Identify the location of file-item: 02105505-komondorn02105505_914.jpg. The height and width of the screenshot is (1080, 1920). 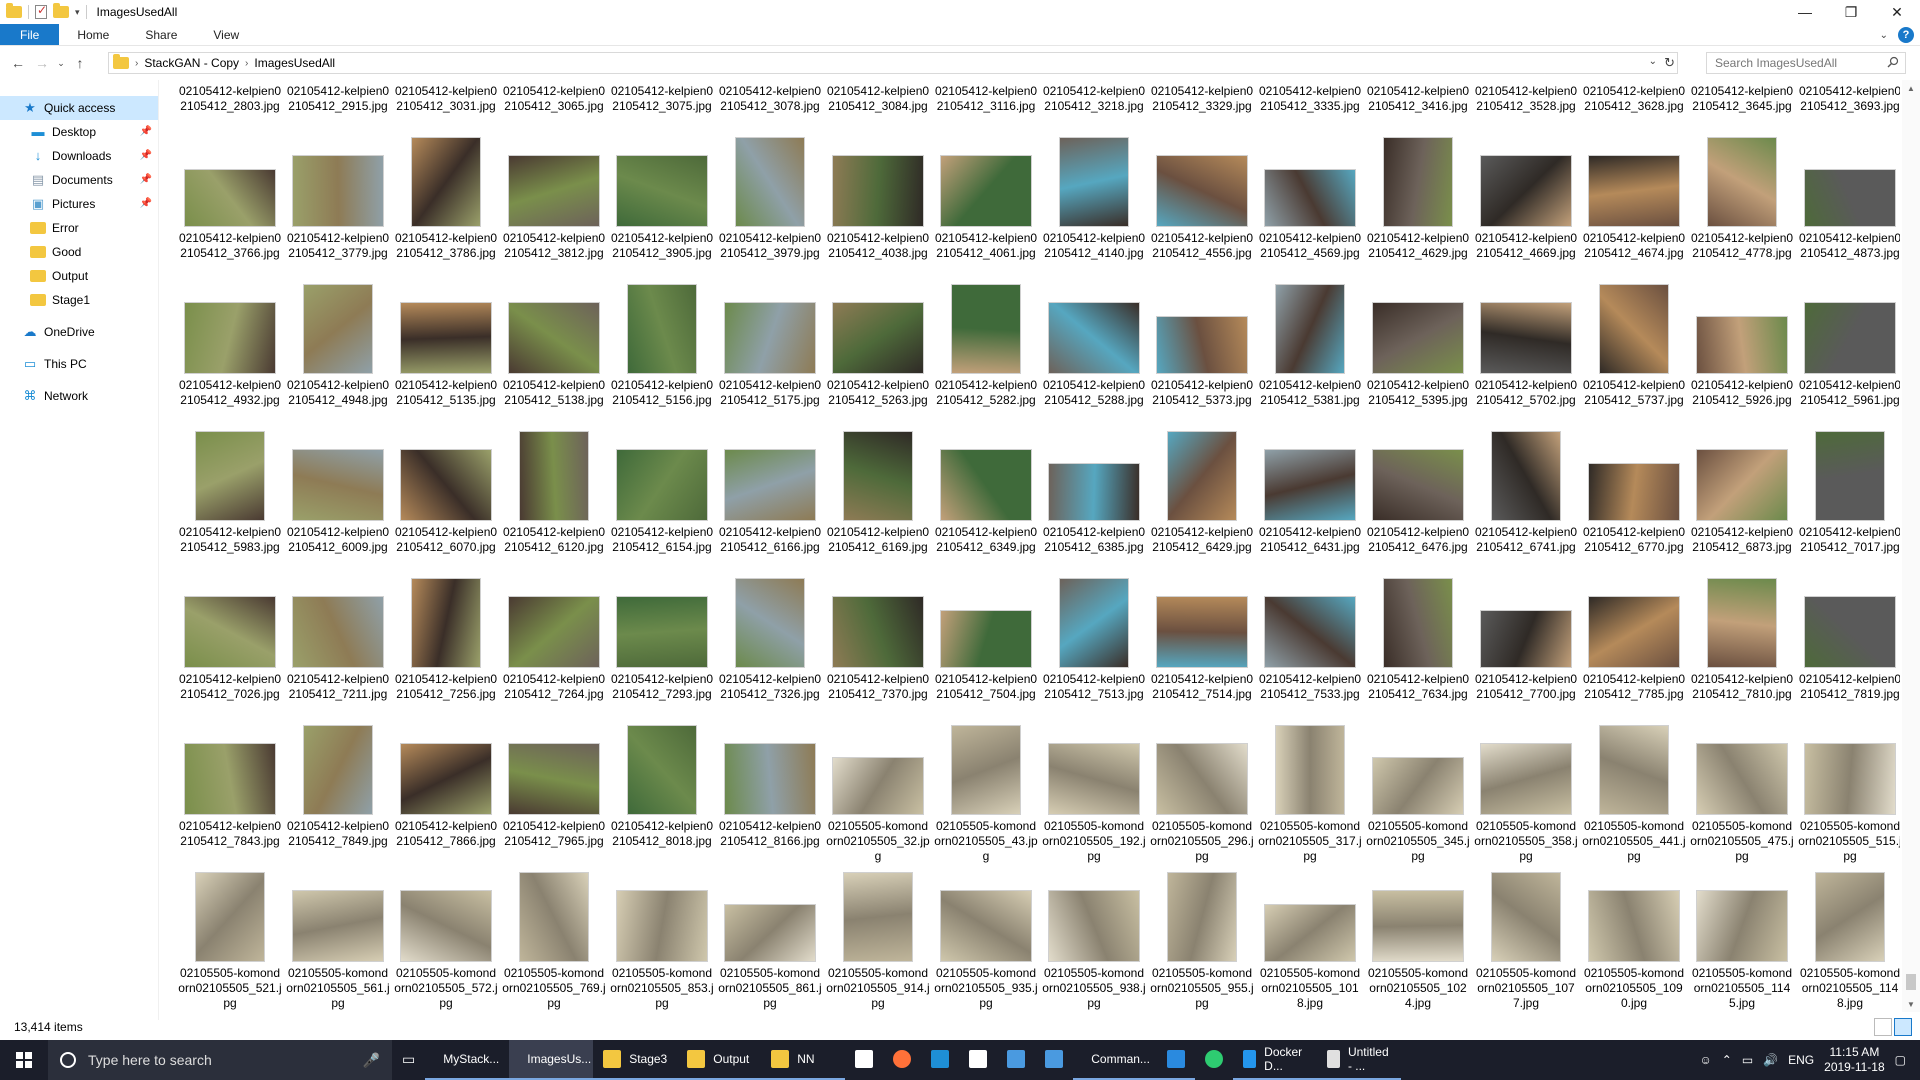
(878, 939).